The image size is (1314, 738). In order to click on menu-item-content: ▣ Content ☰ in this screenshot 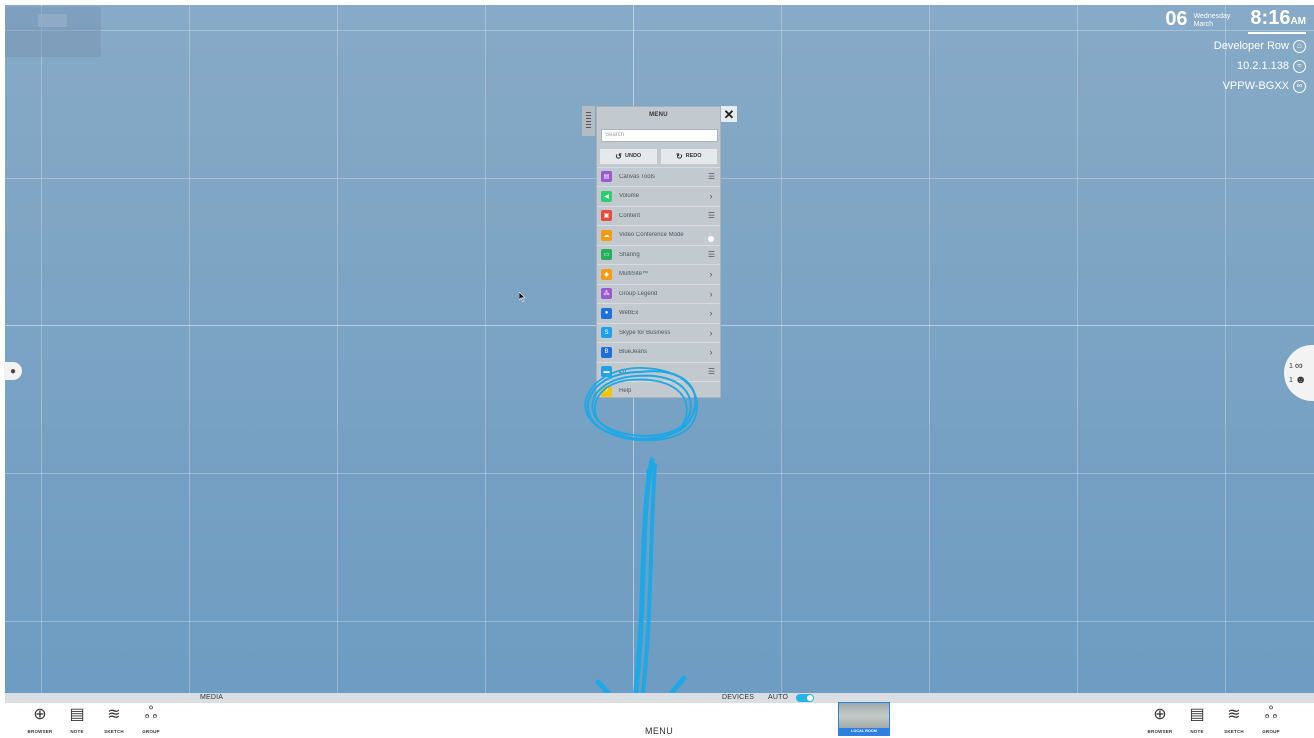, I will do `click(658, 215)`.